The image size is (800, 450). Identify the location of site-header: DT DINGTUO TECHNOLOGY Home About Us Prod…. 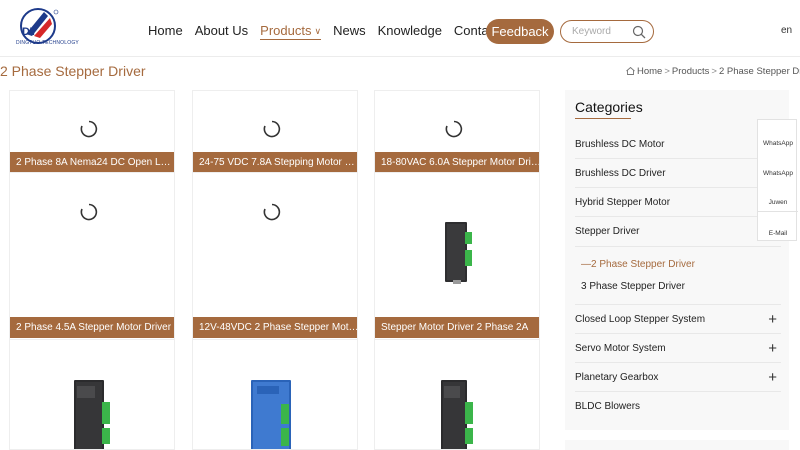
(400, 28).